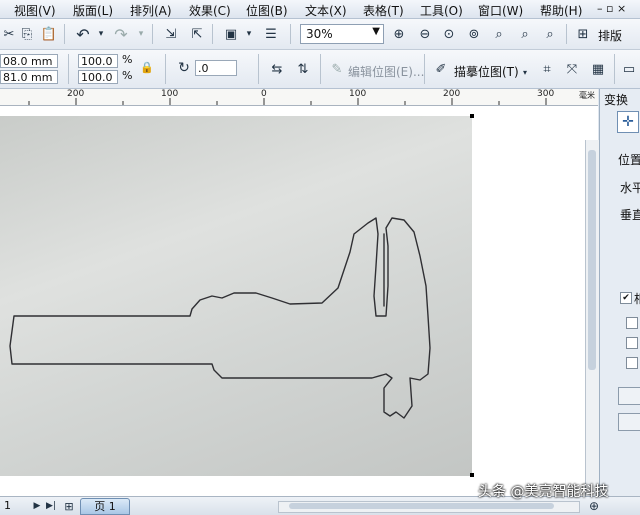 The width and height of the screenshot is (640, 515). What do you see at coordinates (583, 34) in the screenshot?
I see `layout-icon: ⊞` at bounding box center [583, 34].